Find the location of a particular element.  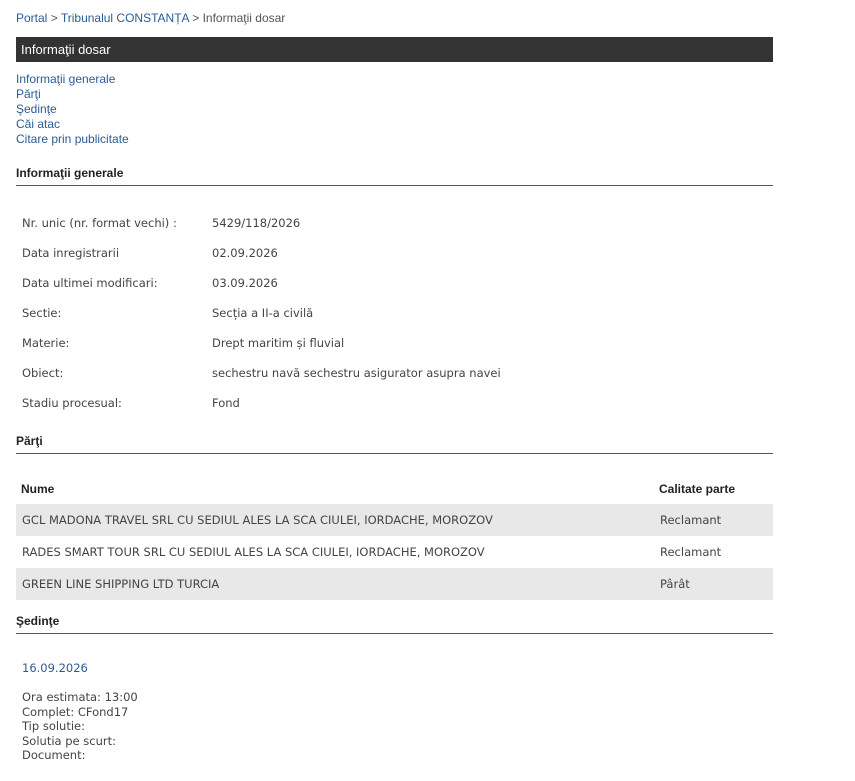

info-value-case-number: 5429/118/2026 is located at coordinates (256, 223).